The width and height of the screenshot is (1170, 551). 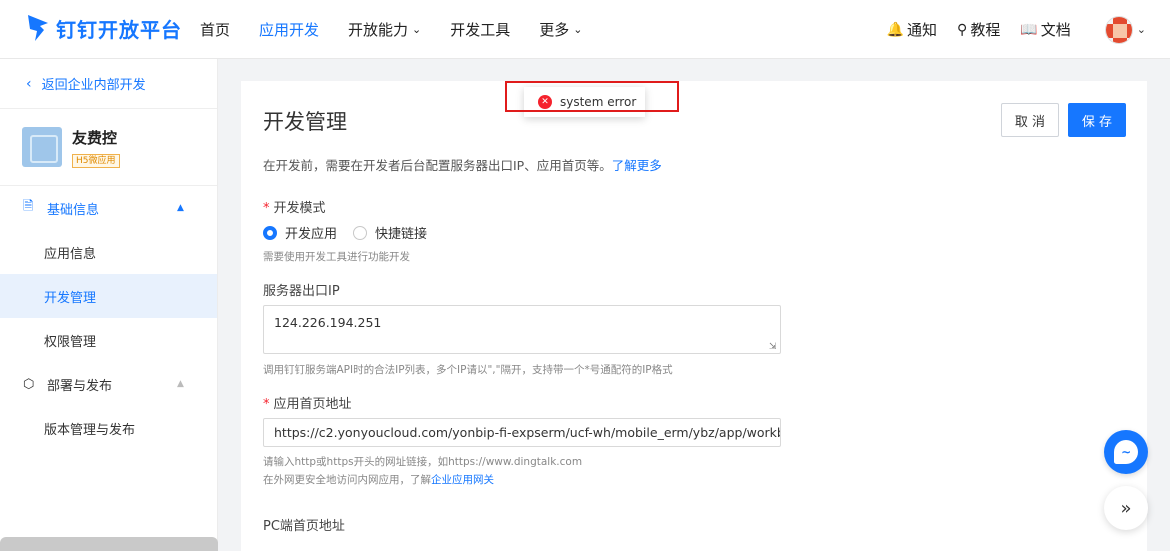 I want to click on nav-label: 首页, so click(x=215, y=30).